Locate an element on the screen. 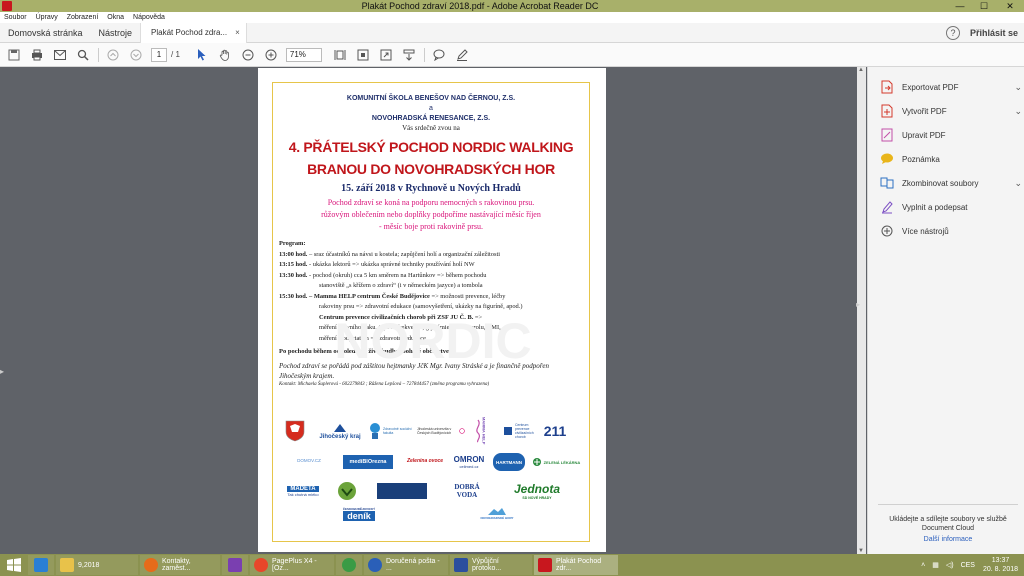  organizer-1: KOMUNITNÍ ŠKOLA BENEŠOV NAD ČERNOU, Z.S. is located at coordinates (431, 98).